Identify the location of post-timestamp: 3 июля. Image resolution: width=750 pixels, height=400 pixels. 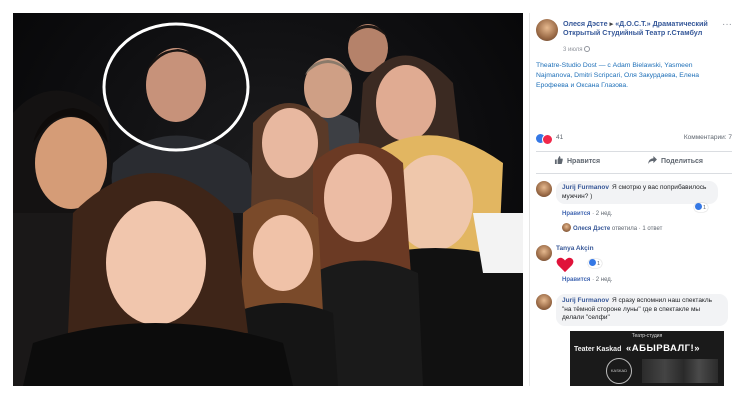
(577, 49).